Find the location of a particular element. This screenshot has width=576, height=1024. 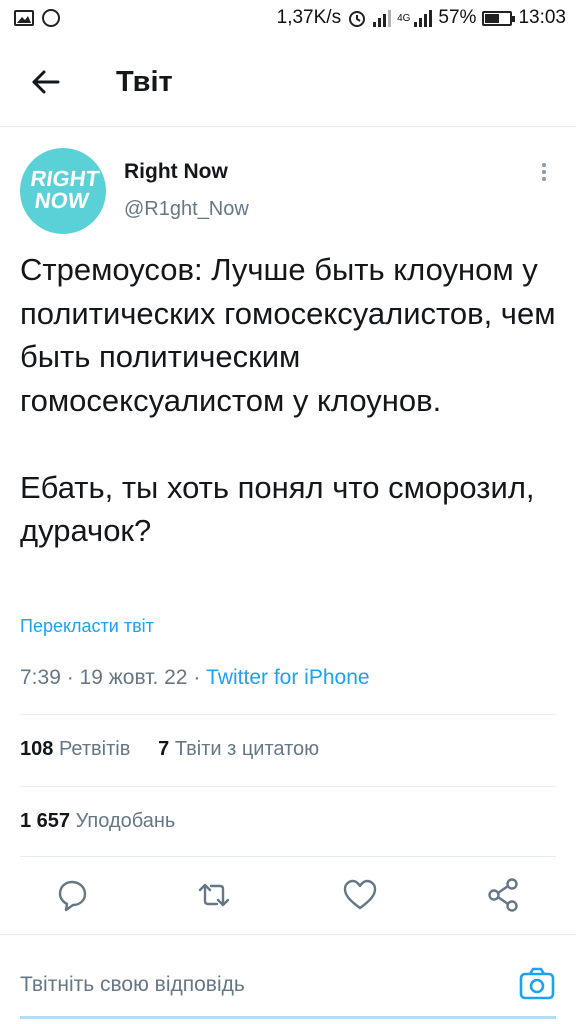

tweet-time: 7:39 is located at coordinates (40, 677).